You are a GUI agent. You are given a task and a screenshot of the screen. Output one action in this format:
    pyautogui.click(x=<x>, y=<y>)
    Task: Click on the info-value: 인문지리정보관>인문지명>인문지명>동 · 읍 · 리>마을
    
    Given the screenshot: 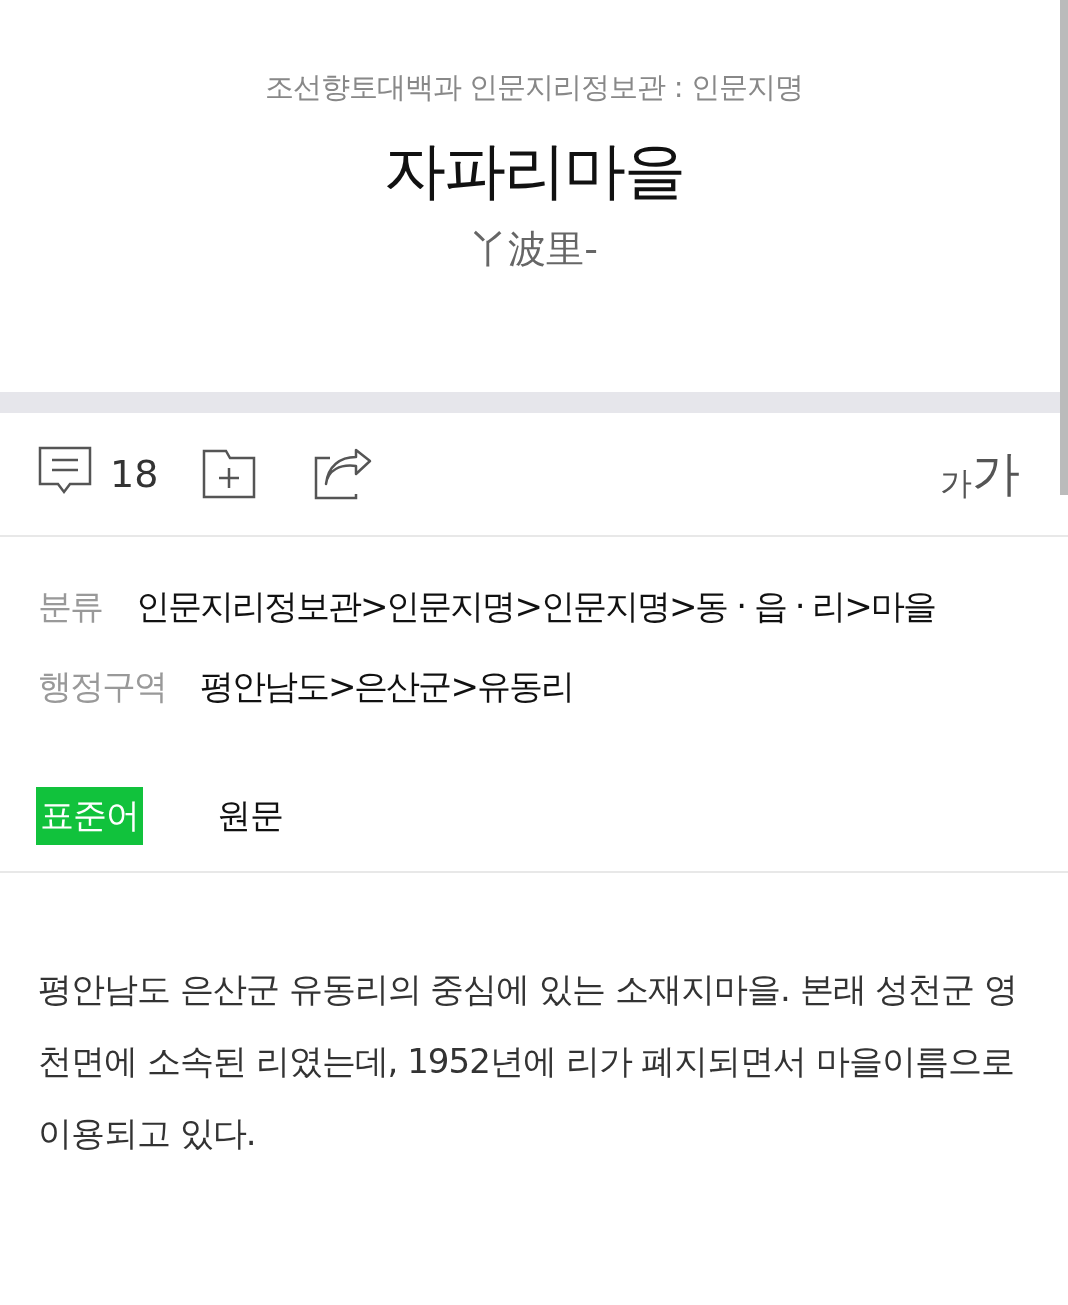 What is the action you would take?
    pyautogui.click(x=535, y=606)
    